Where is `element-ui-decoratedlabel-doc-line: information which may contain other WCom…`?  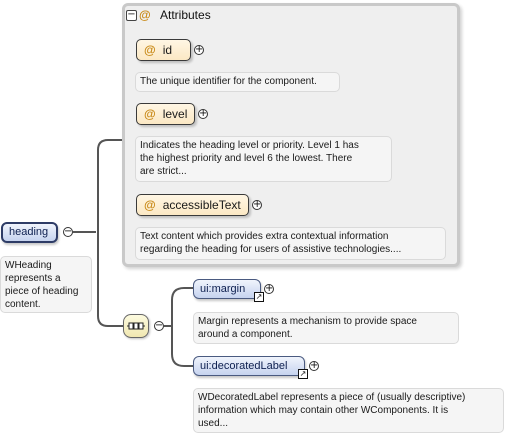
element-ui-decoratedlabel-doc-line: information which may contain other WCom… is located at coordinates (323, 410).